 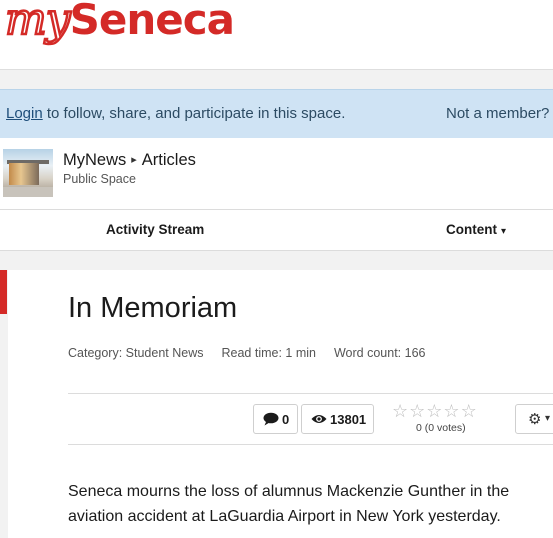 I want to click on tab-content-label: Content, so click(x=471, y=229).